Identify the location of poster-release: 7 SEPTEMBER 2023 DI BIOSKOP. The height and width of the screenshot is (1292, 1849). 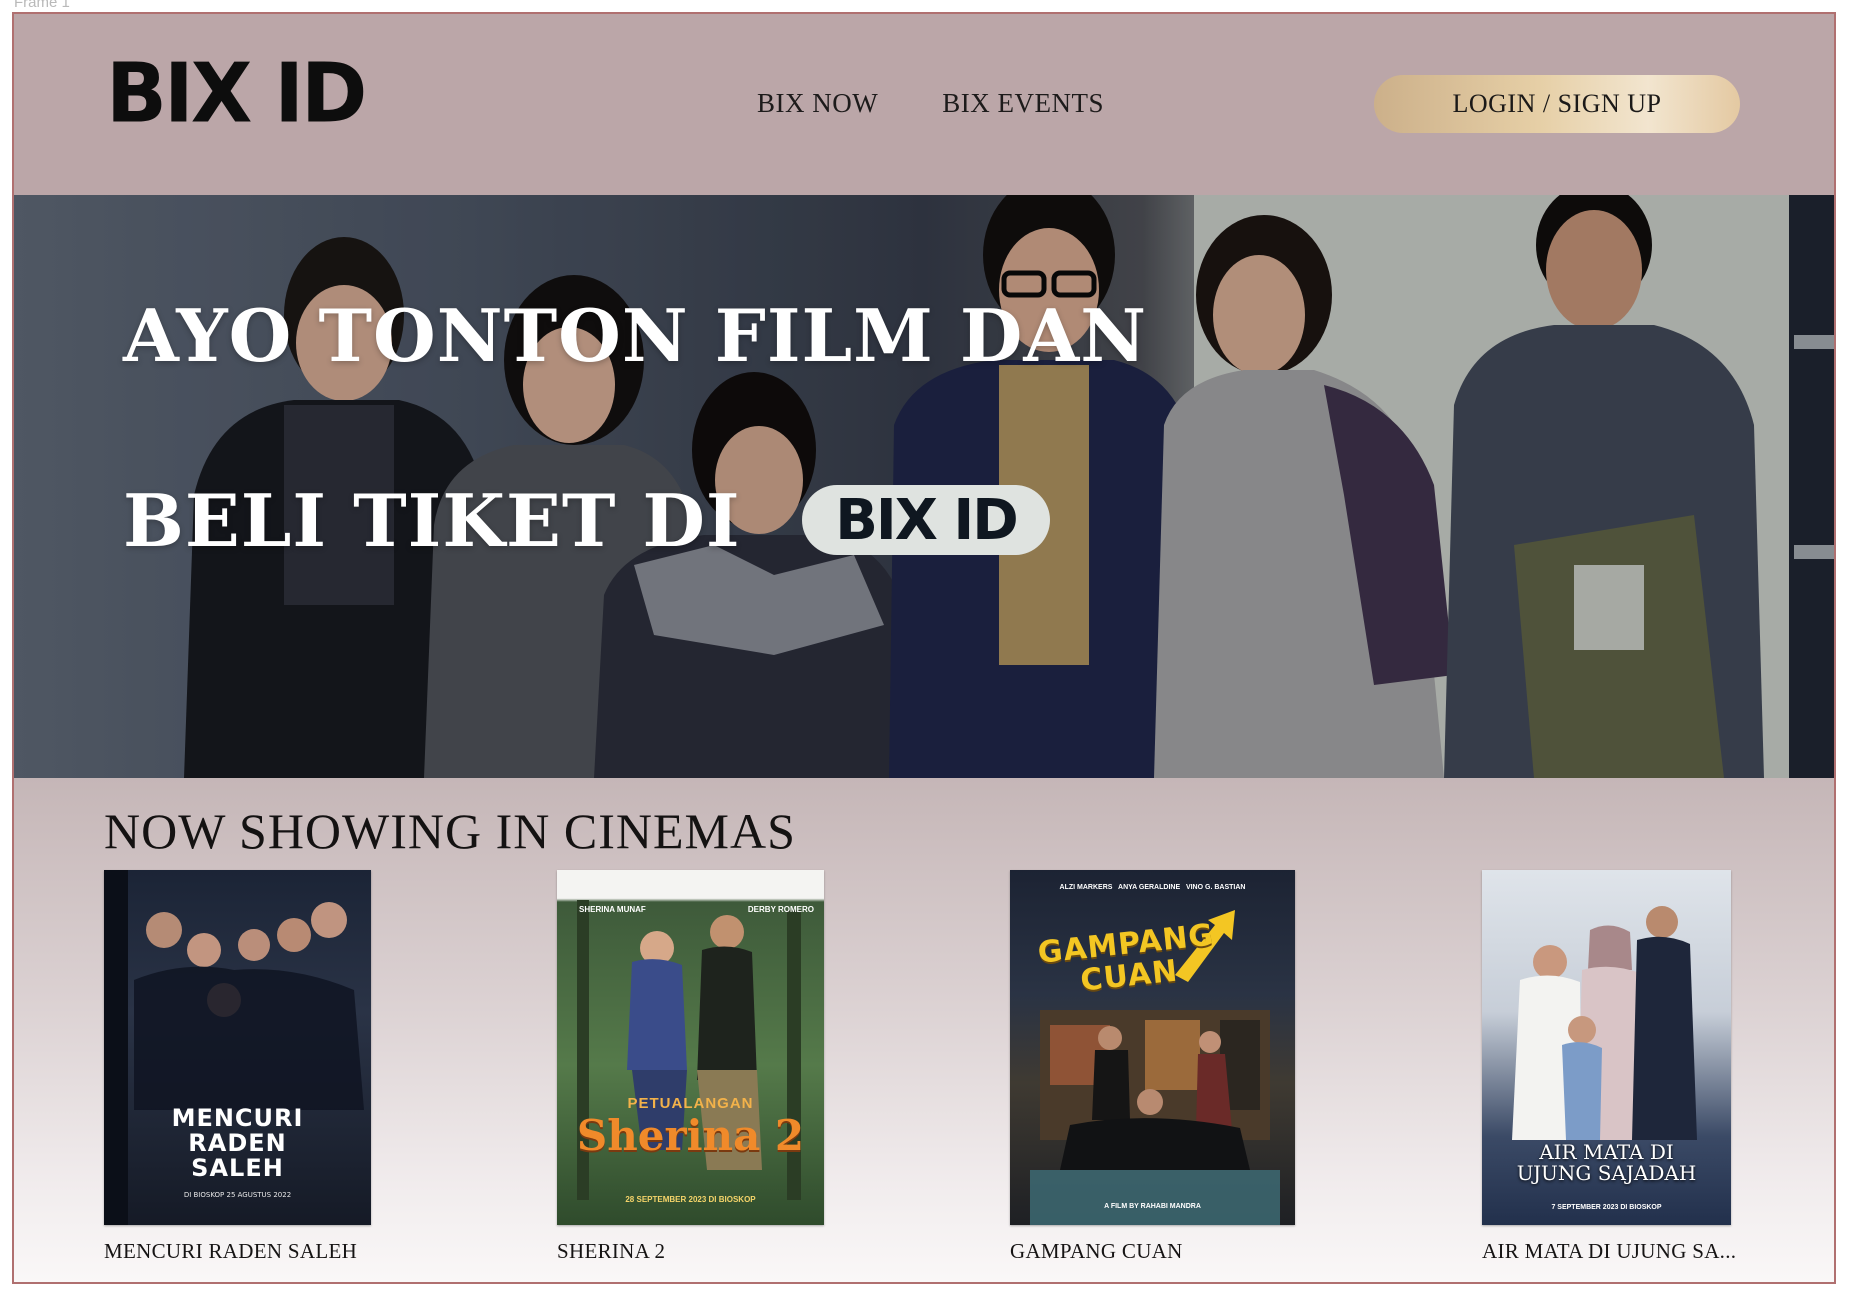
(1606, 1207).